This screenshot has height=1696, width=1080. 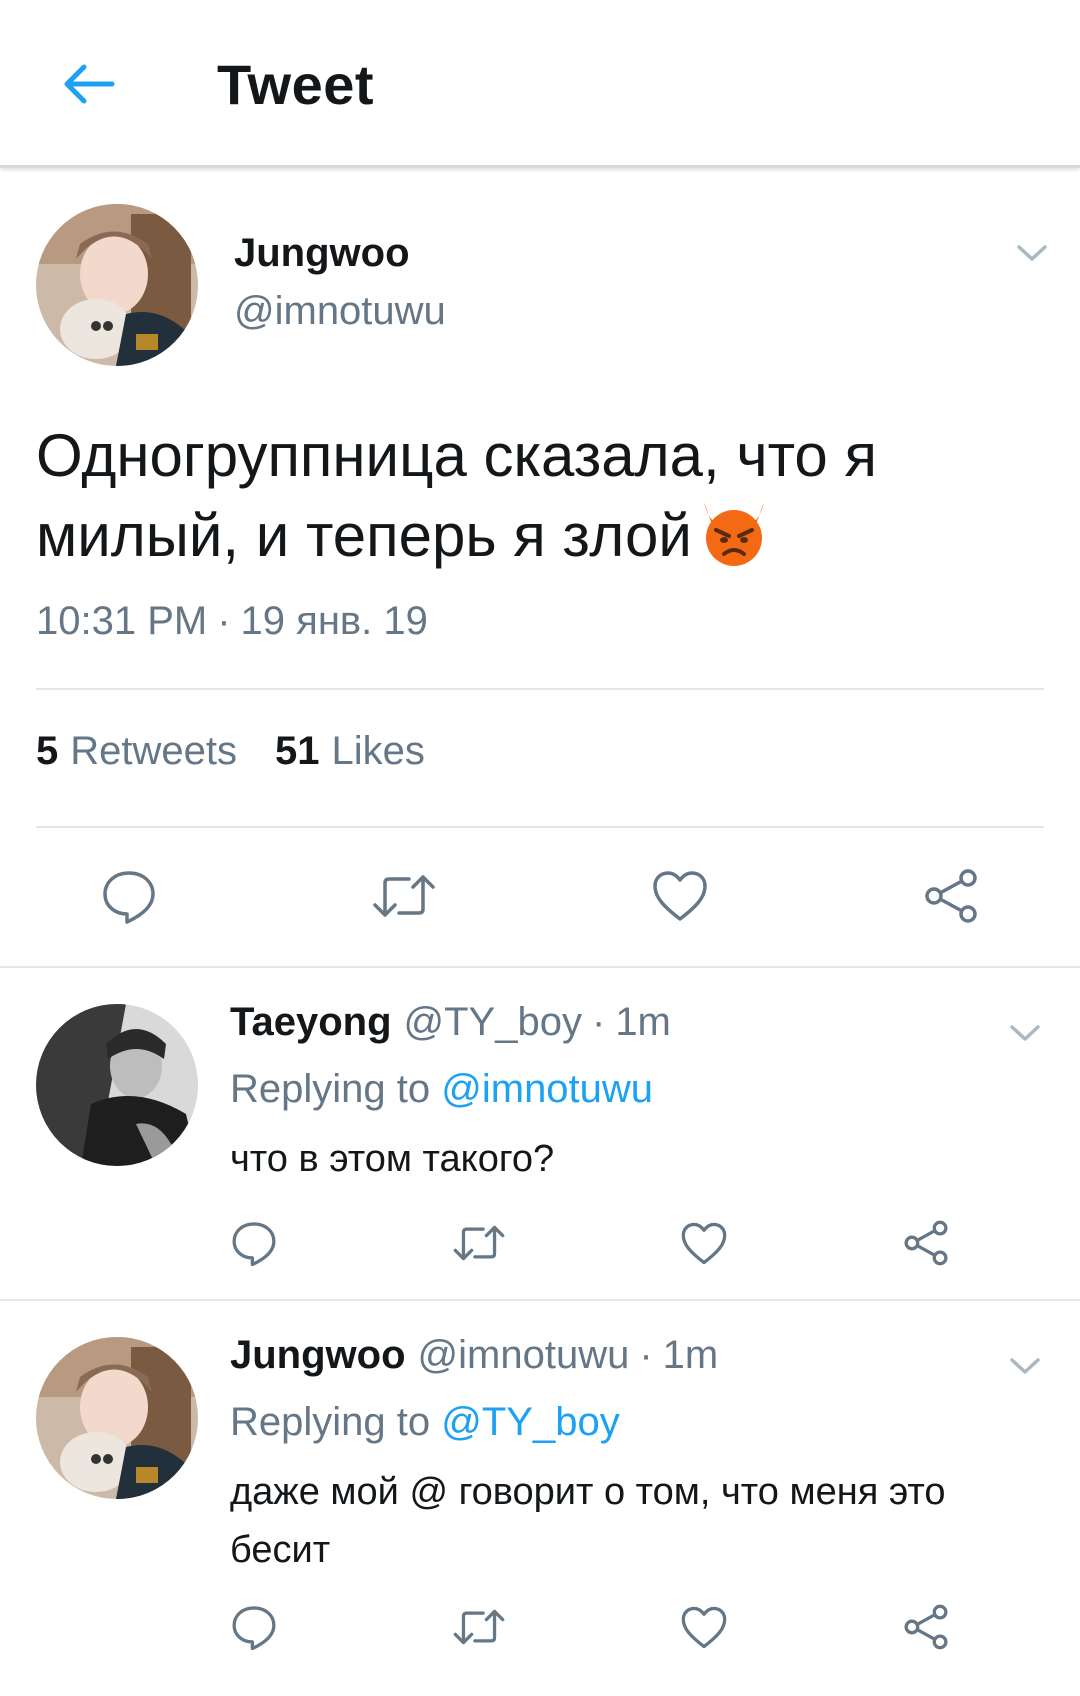 What do you see at coordinates (311, 1022) in the screenshot?
I see `author-name: Taeyong` at bounding box center [311, 1022].